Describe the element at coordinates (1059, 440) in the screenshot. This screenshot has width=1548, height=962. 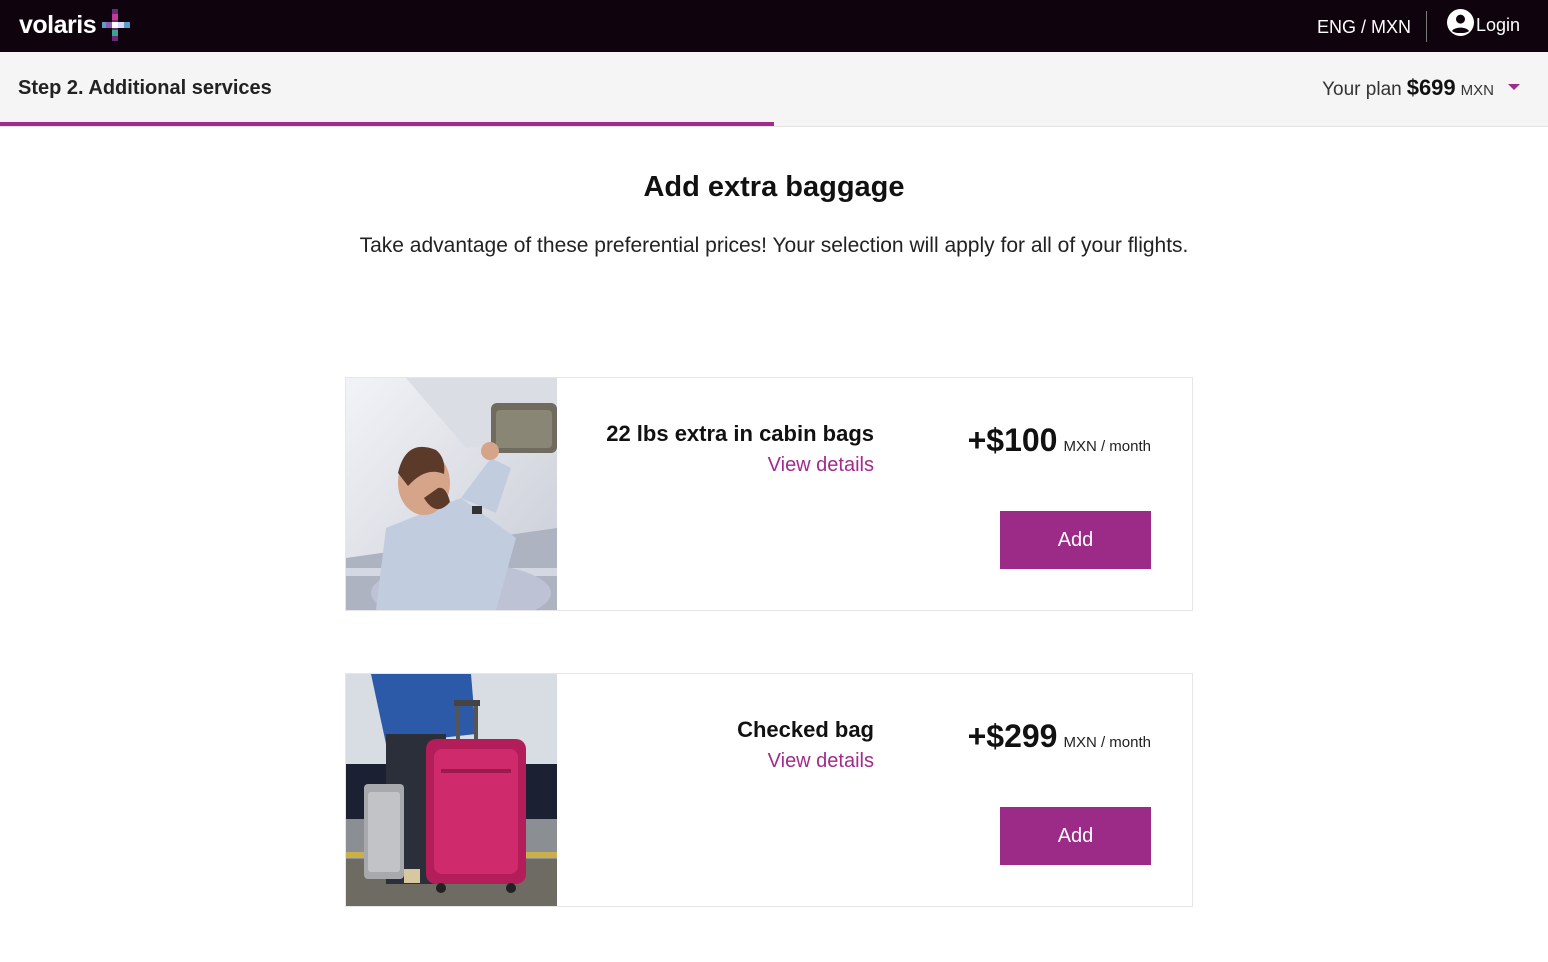
I see `offer-price: +$100 MXN / month` at that location.